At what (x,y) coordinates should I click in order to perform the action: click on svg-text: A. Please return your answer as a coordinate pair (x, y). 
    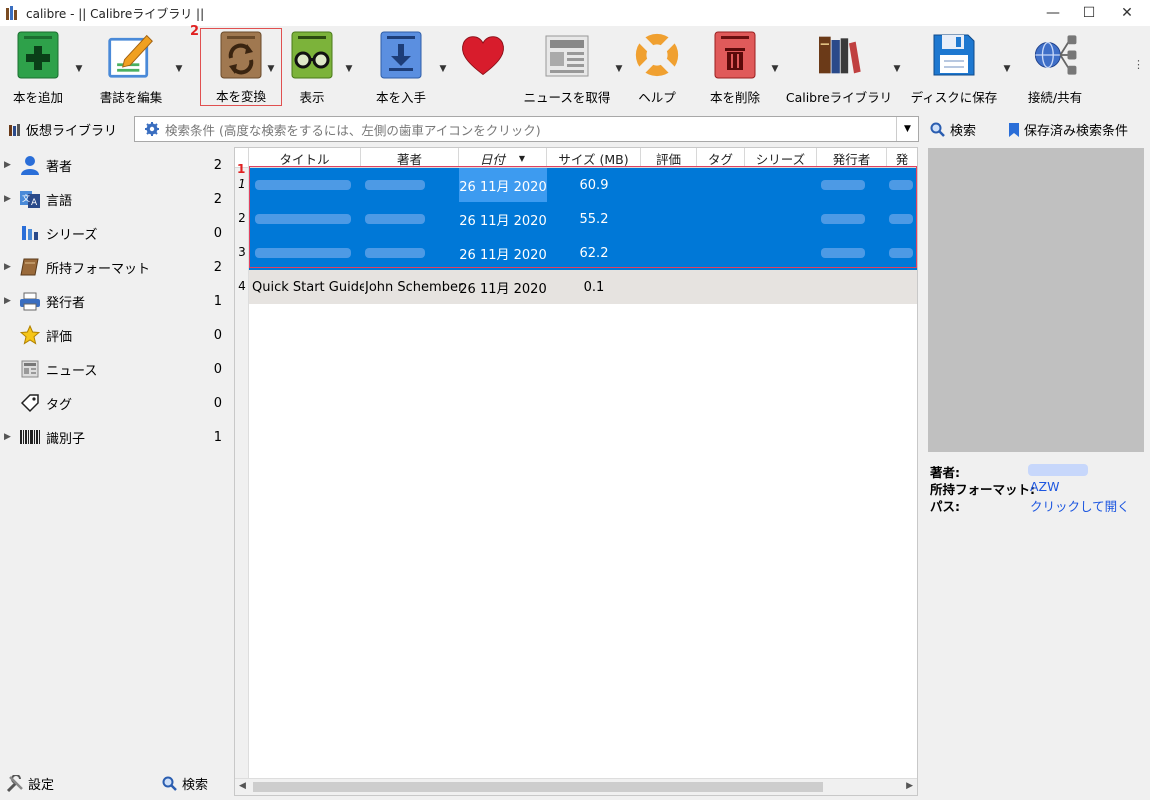
    Looking at the image, I should click on (34, 203).